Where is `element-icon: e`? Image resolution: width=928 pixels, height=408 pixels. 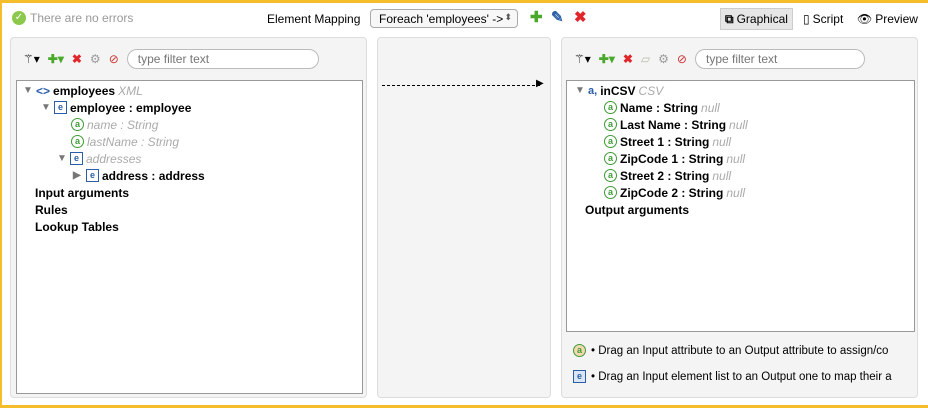 element-icon: e is located at coordinates (76, 158).